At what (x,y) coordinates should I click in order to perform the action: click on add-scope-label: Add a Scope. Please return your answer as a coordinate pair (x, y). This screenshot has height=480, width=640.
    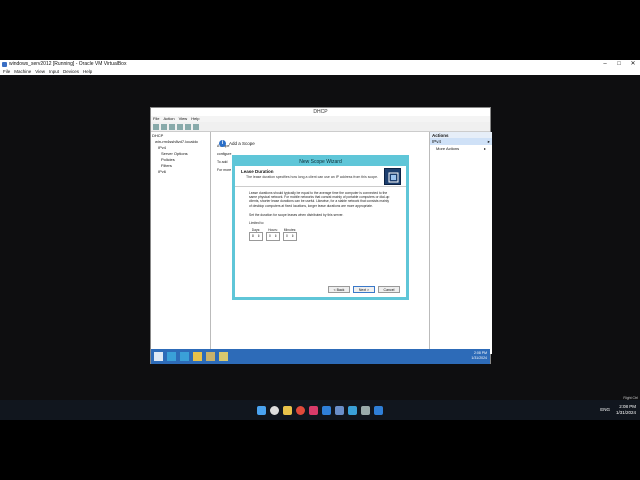
    Looking at the image, I should click on (242, 143).